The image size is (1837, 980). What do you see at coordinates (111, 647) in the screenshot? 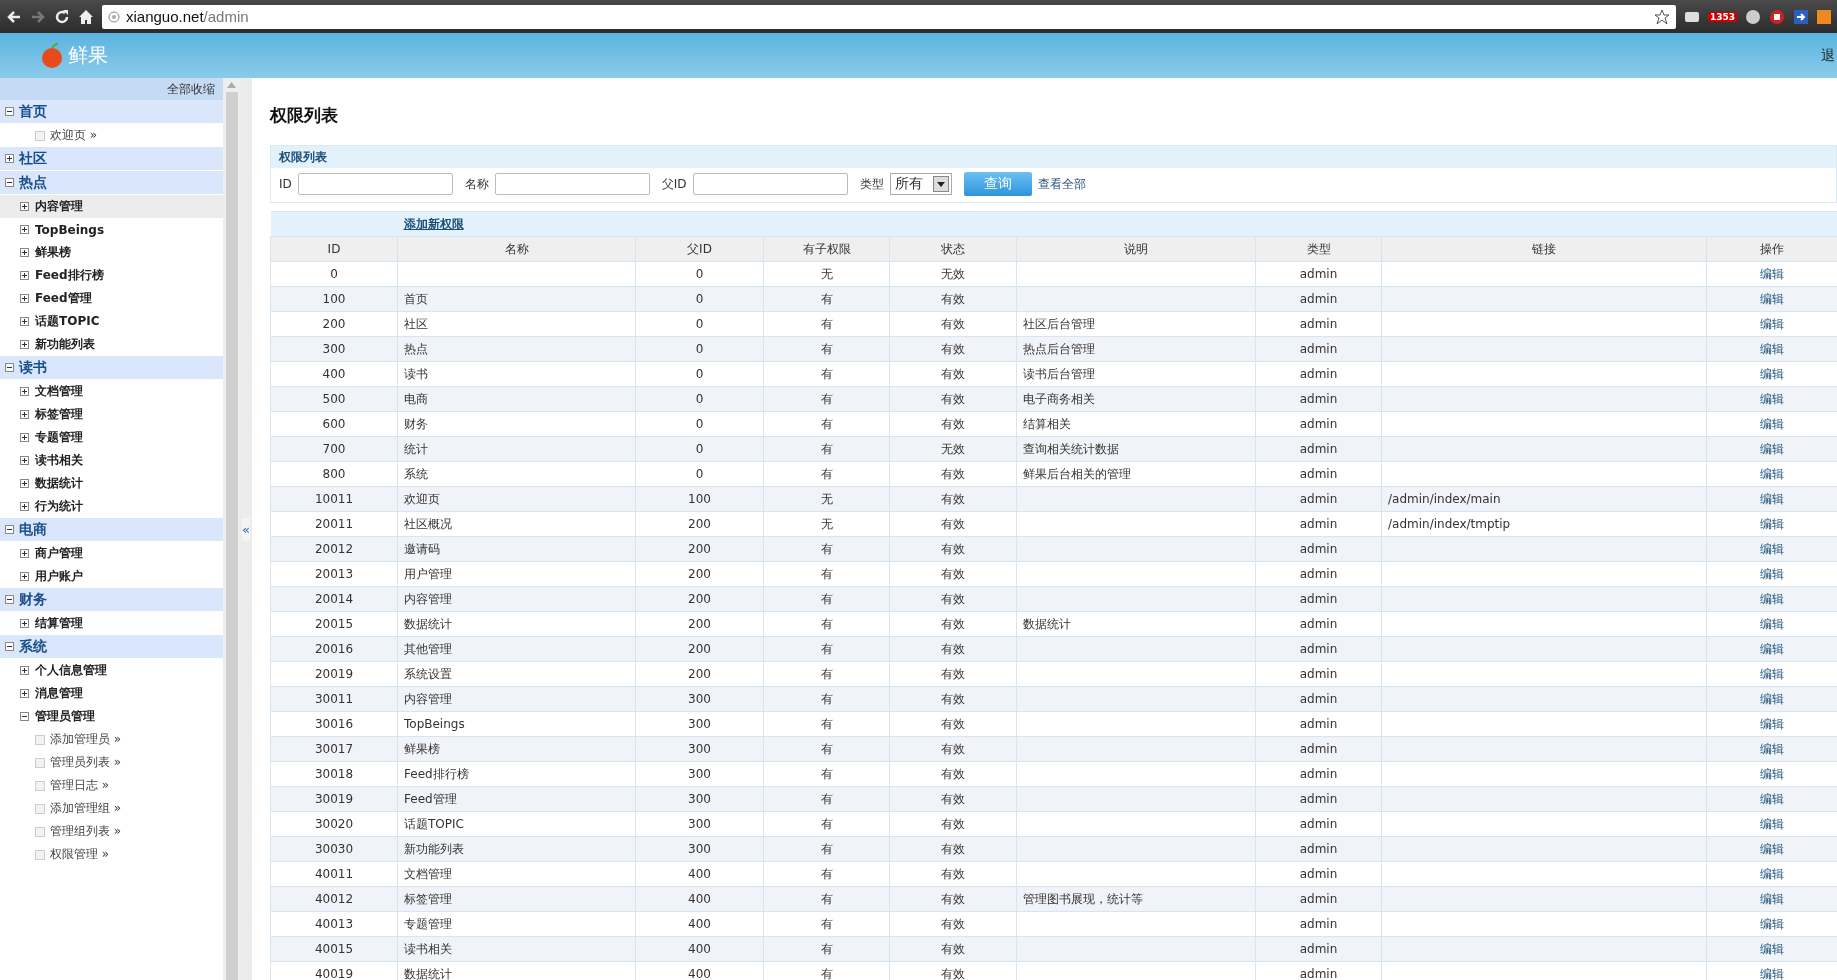
I see `sidebar-group: 系统` at bounding box center [111, 647].